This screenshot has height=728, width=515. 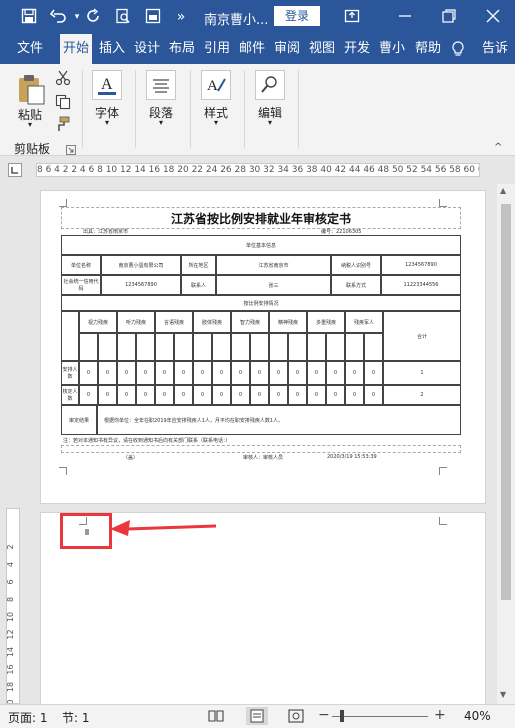 What do you see at coordinates (477, 716) in the screenshot?
I see `zoom-level: 40%` at bounding box center [477, 716].